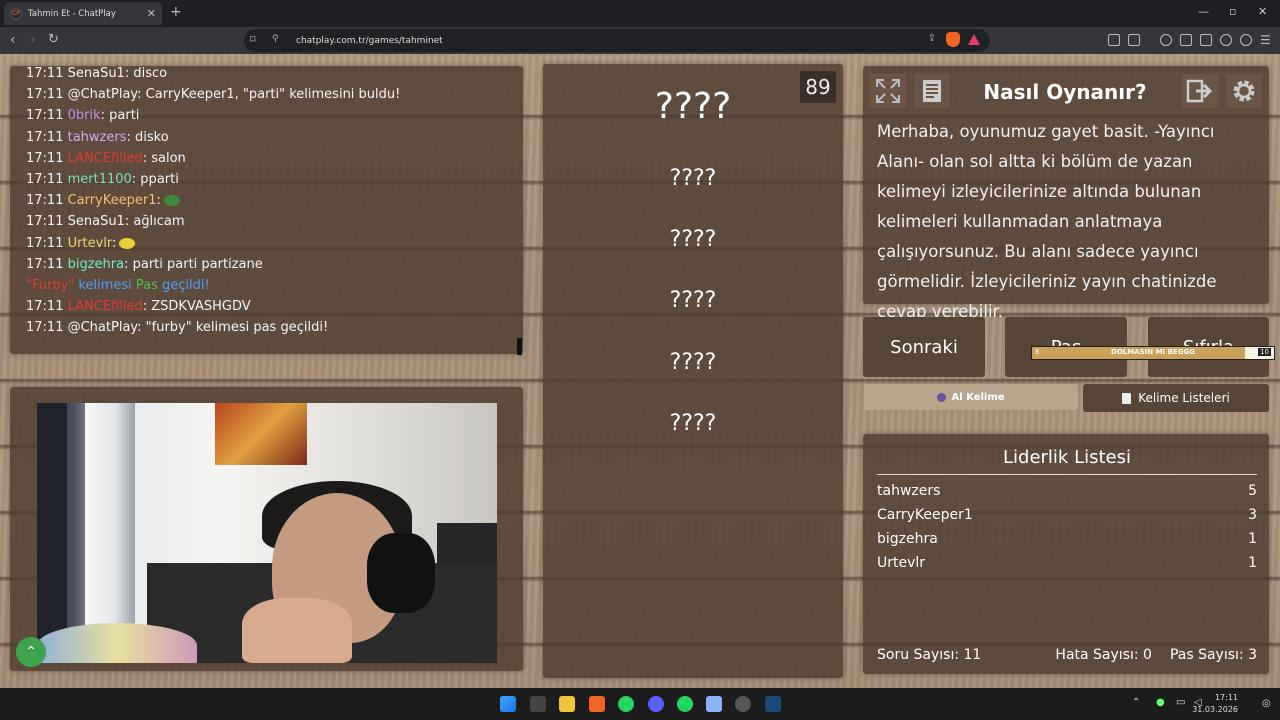 This screenshot has width=1280, height=720. I want to click on leaderboard-row: CarryKeeper1 3, so click(1067, 515).